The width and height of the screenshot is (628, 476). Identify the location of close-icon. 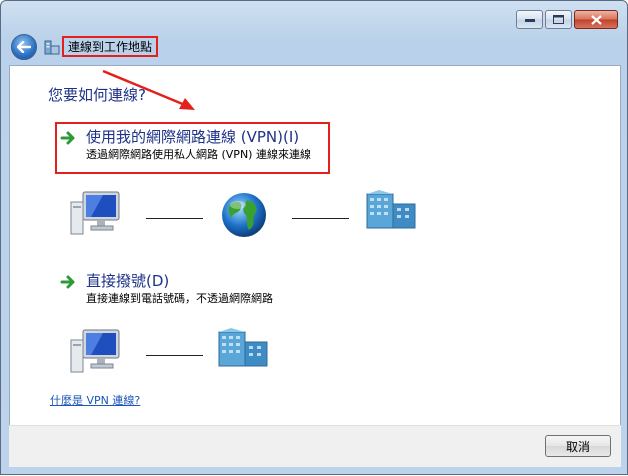
(596, 19).